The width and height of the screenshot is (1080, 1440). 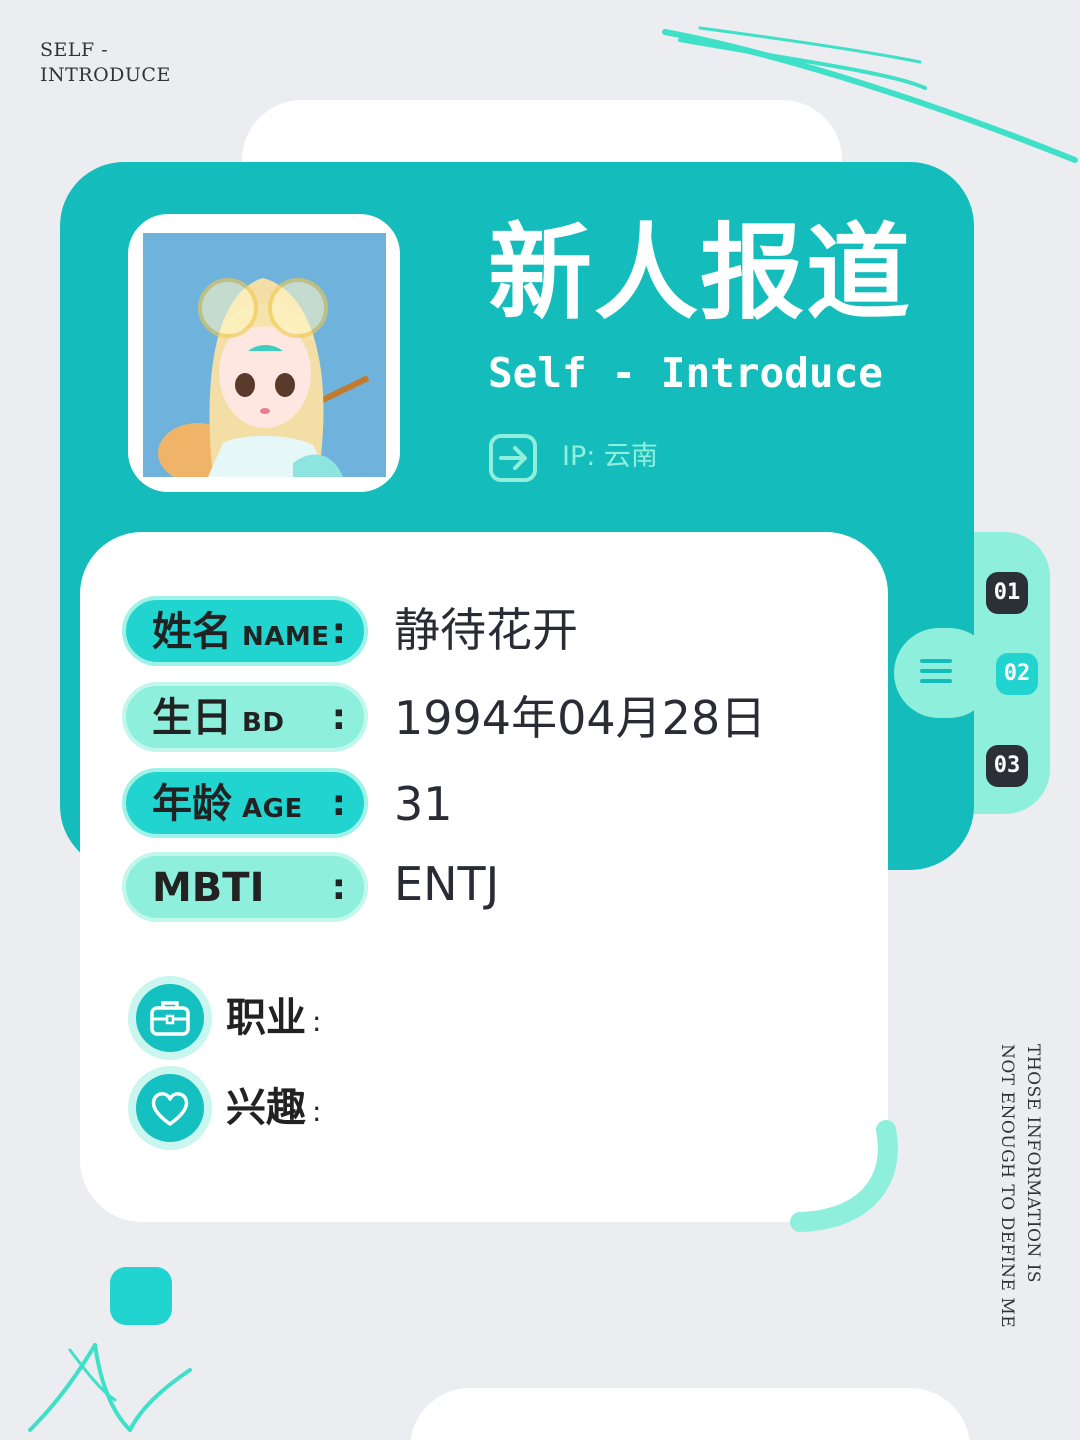 I want to click on age-label-pill: 年龄 AGE :, so click(x=245, y=803).